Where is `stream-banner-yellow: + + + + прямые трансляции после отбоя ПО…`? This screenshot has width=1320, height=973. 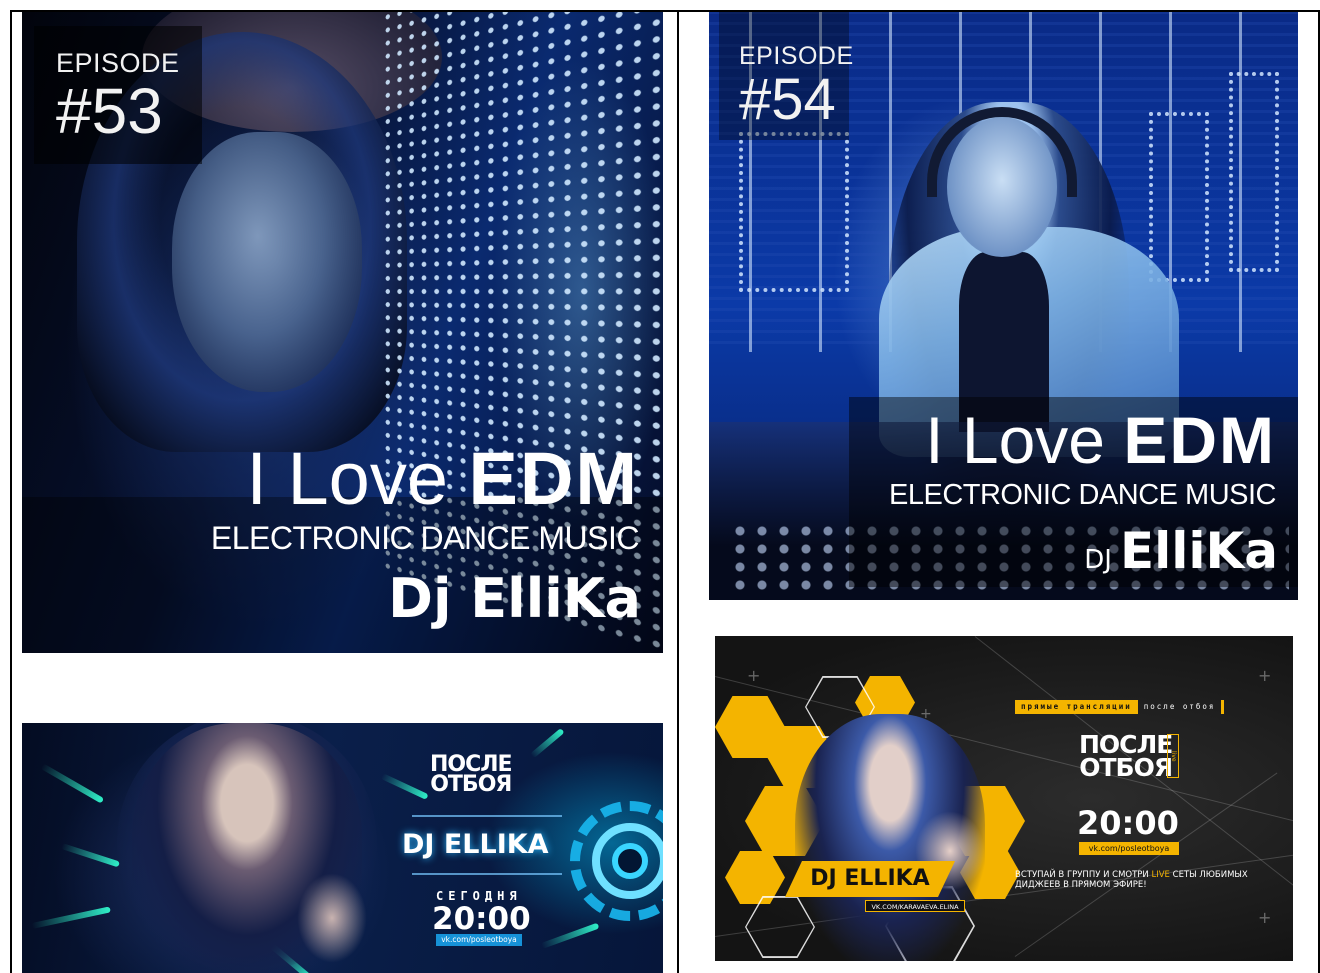
stream-banner-yellow: + + + + прямые трансляции после отбоя ПО… is located at coordinates (1004, 798).